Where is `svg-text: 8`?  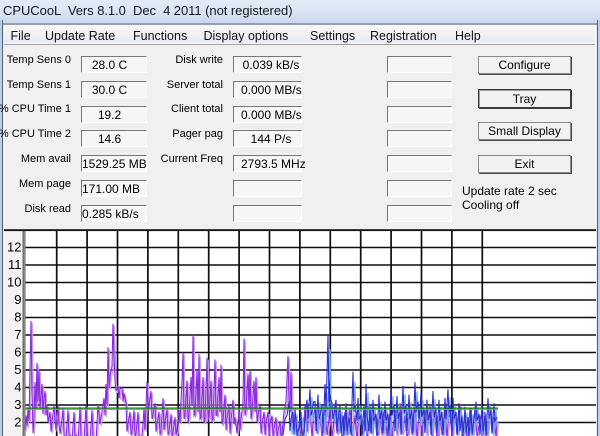 svg-text: 8 is located at coordinates (17, 316).